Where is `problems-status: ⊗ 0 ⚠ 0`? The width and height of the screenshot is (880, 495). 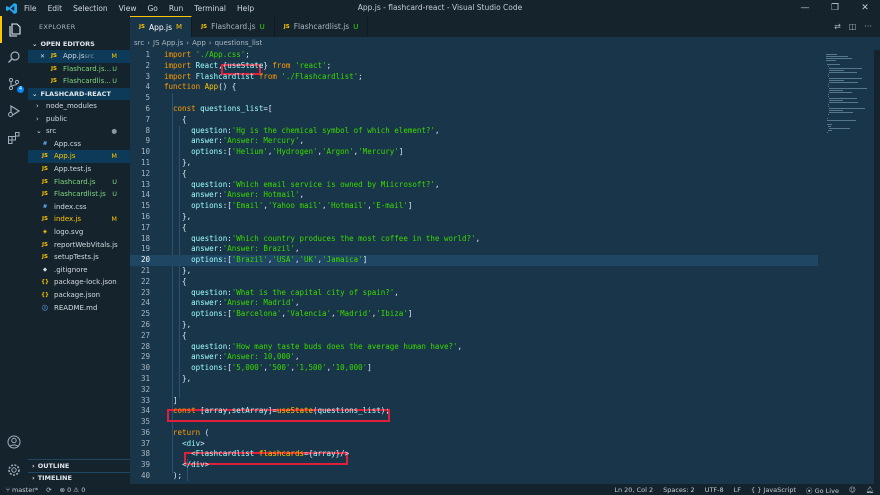 problems-status: ⊗ 0 ⚠ 0 is located at coordinates (73, 490).